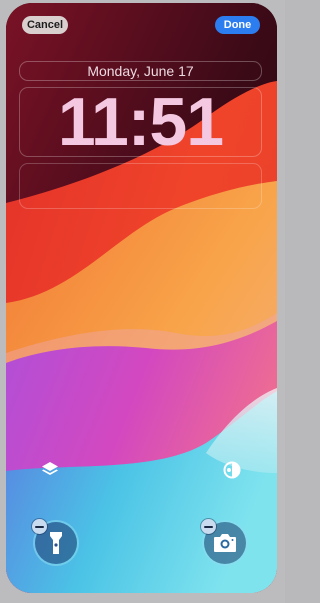  I want to click on date-label: Monday, June 17, so click(140, 71).